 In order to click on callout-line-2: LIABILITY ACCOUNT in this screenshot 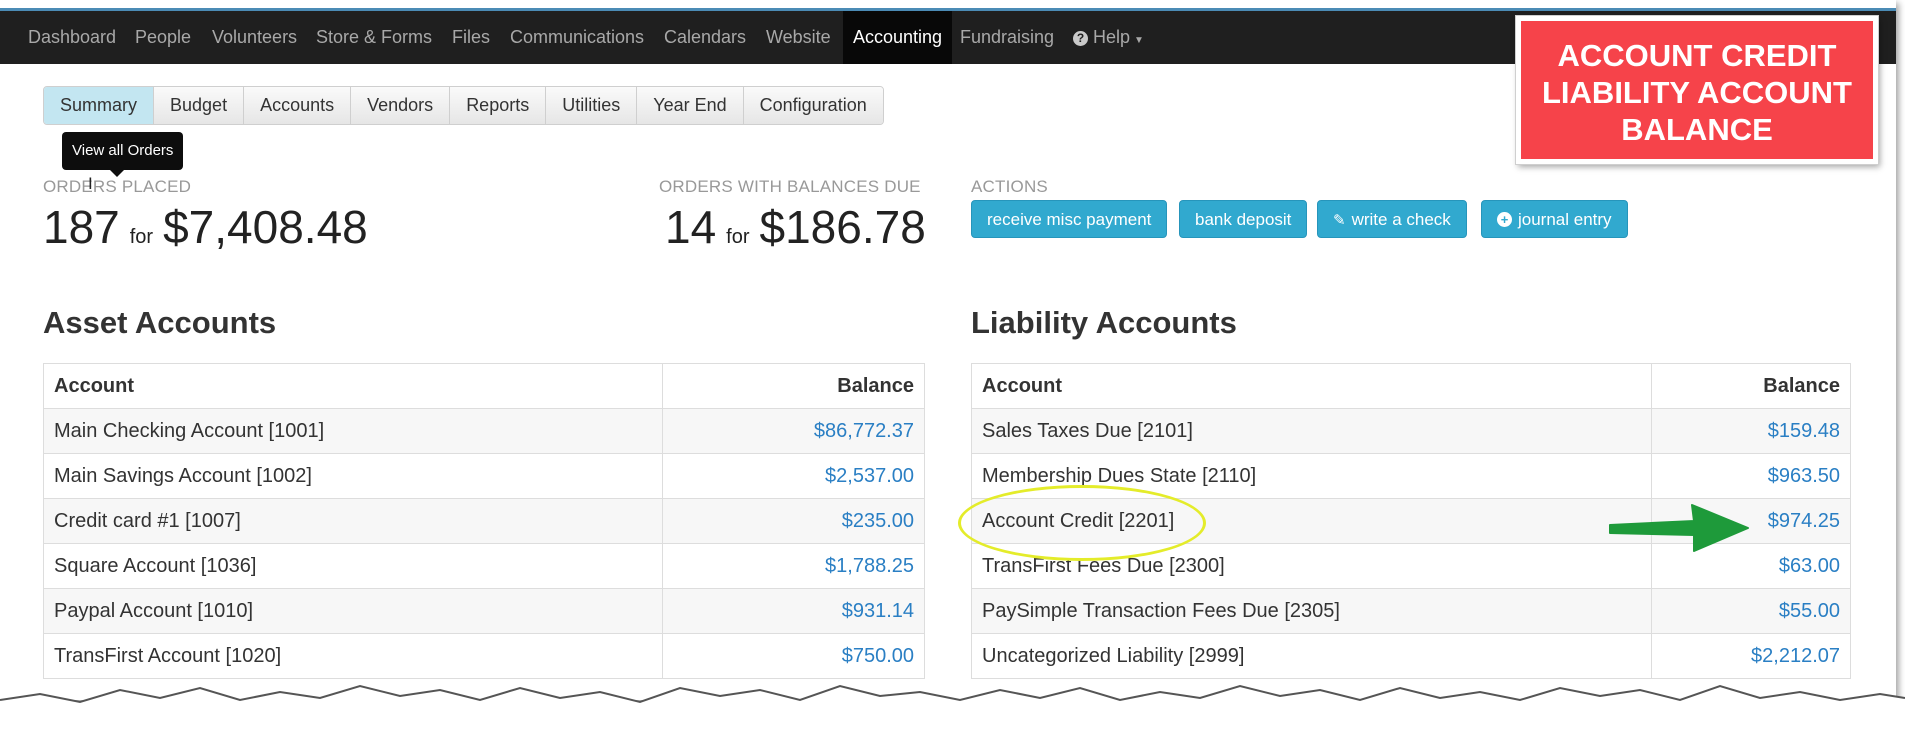, I will do `click(1697, 92)`.